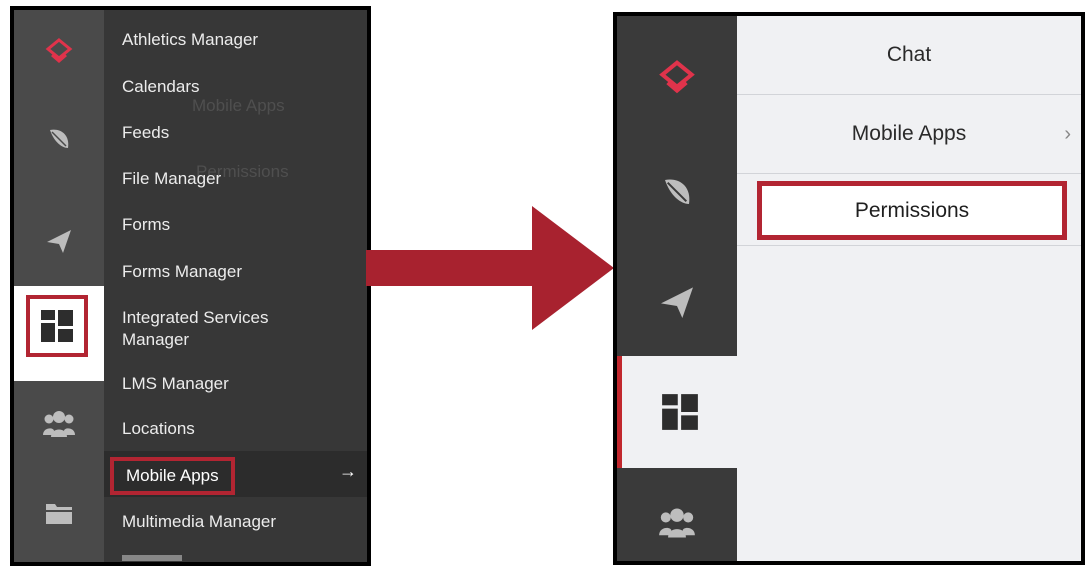 The image size is (1092, 574). Describe the element at coordinates (190, 40) in the screenshot. I see `menu-item-athletics-manager: Athletics Manager` at that location.